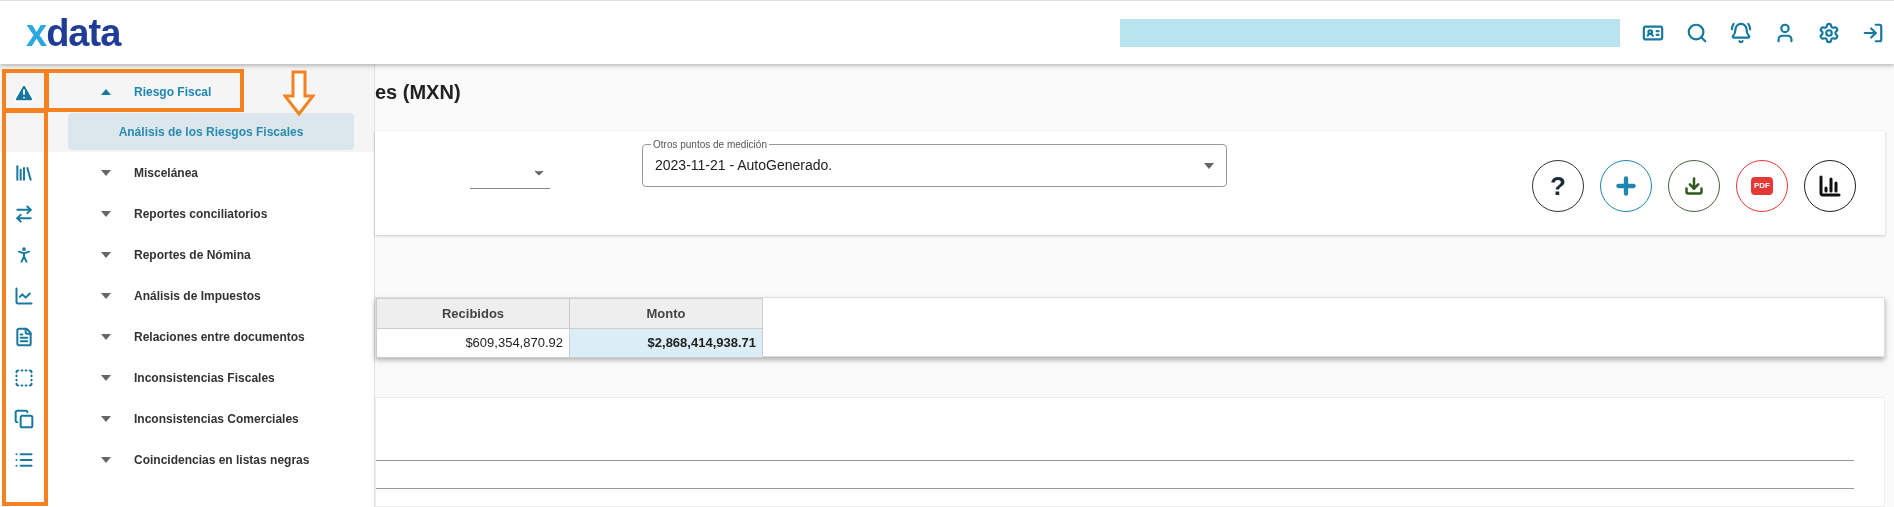 The image size is (1894, 507). What do you see at coordinates (73, 32) in the screenshot?
I see `logo: xdata` at bounding box center [73, 32].